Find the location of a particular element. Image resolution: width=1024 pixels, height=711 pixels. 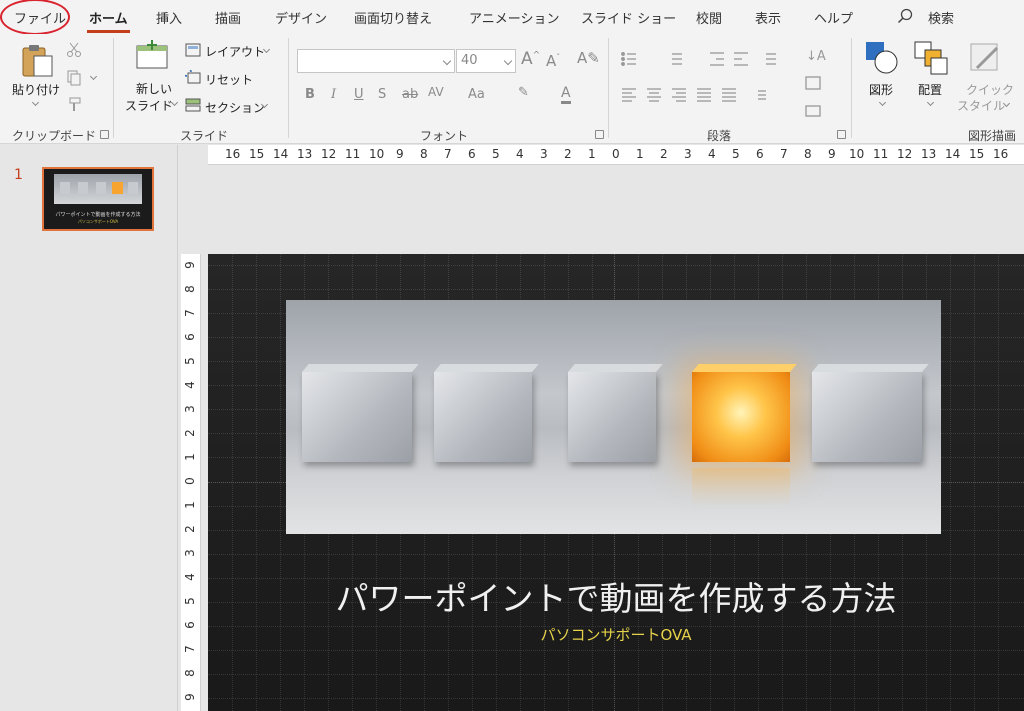

tab-animations: アニメーション is located at coordinates (514, 17).